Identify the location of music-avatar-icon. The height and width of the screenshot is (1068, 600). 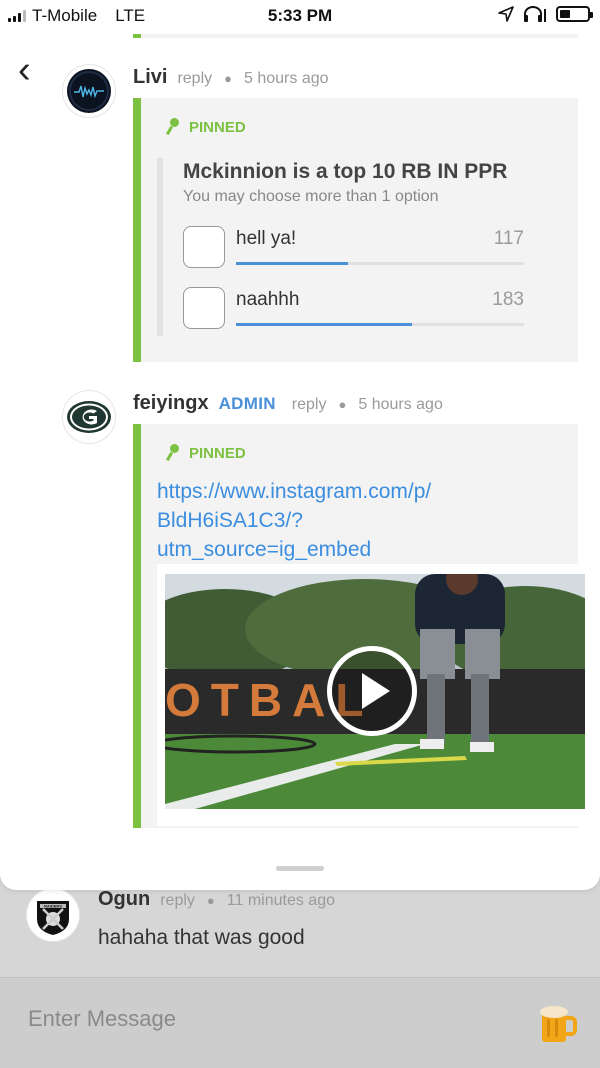
(89, 91).